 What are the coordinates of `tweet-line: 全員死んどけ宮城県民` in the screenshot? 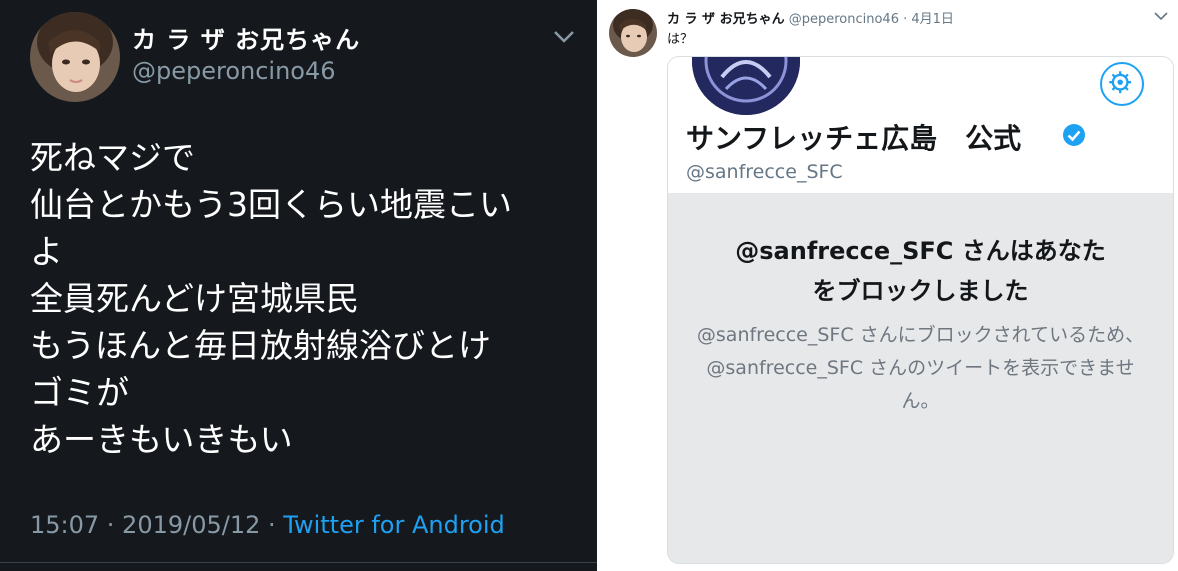 It's located at (195, 298).